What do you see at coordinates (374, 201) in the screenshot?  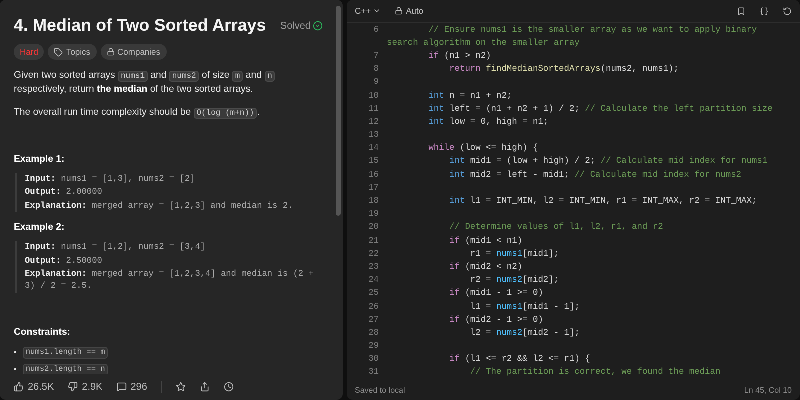 I see `line-number: 18` at bounding box center [374, 201].